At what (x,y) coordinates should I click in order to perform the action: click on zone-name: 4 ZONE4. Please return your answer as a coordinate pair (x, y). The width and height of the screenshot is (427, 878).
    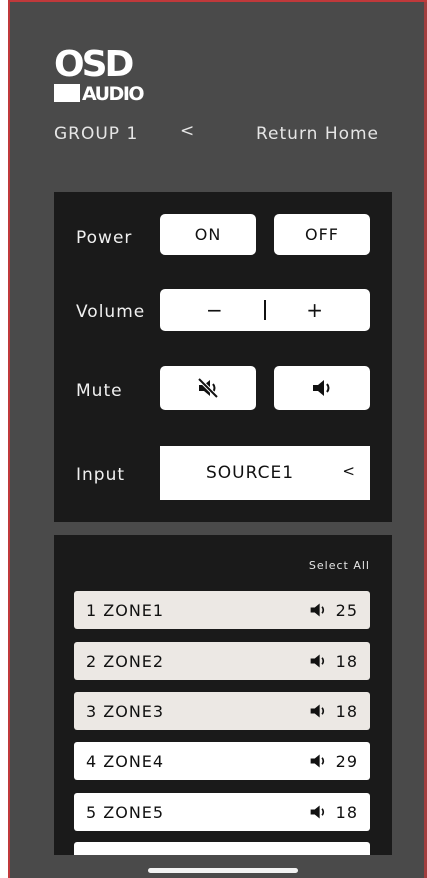
    Looking at the image, I should click on (125, 761).